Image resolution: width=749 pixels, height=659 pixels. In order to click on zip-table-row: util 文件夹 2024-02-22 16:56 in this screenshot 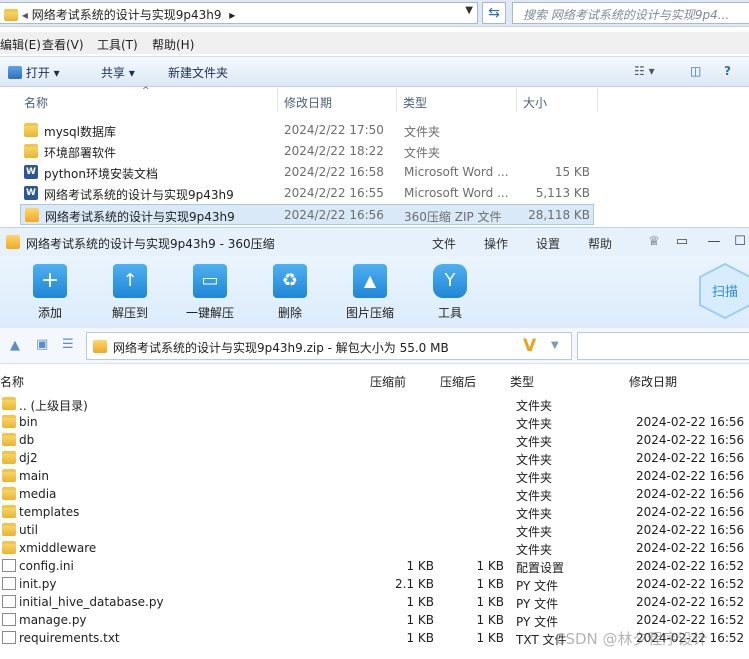, I will do `click(374, 530)`.